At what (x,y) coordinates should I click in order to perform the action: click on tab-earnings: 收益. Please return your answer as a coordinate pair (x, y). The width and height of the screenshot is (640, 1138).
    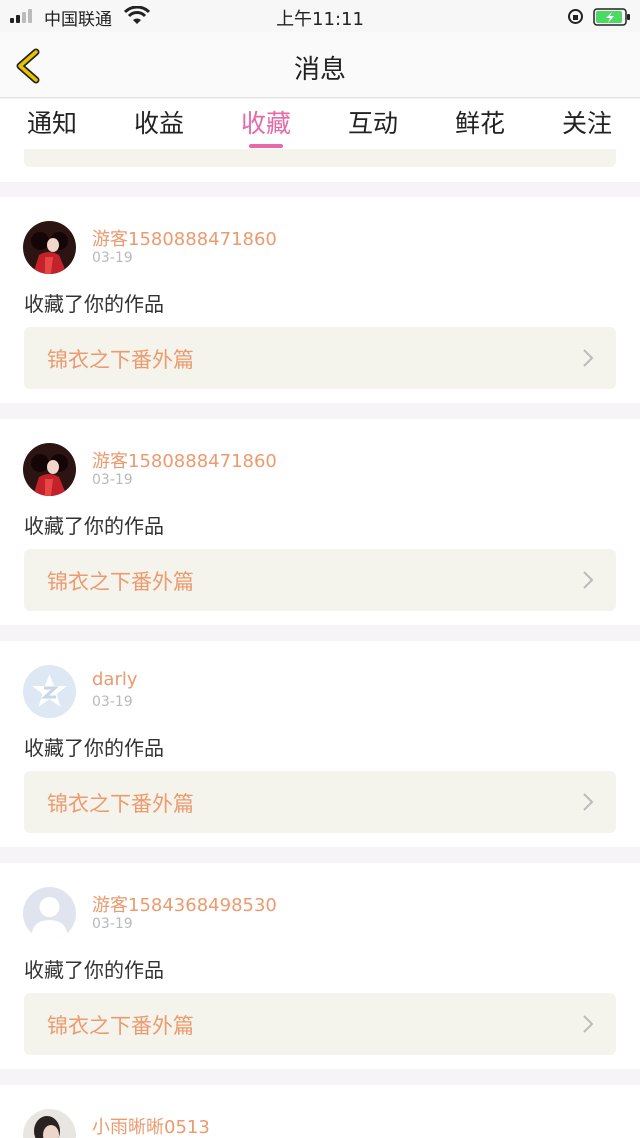
    Looking at the image, I should click on (159, 122).